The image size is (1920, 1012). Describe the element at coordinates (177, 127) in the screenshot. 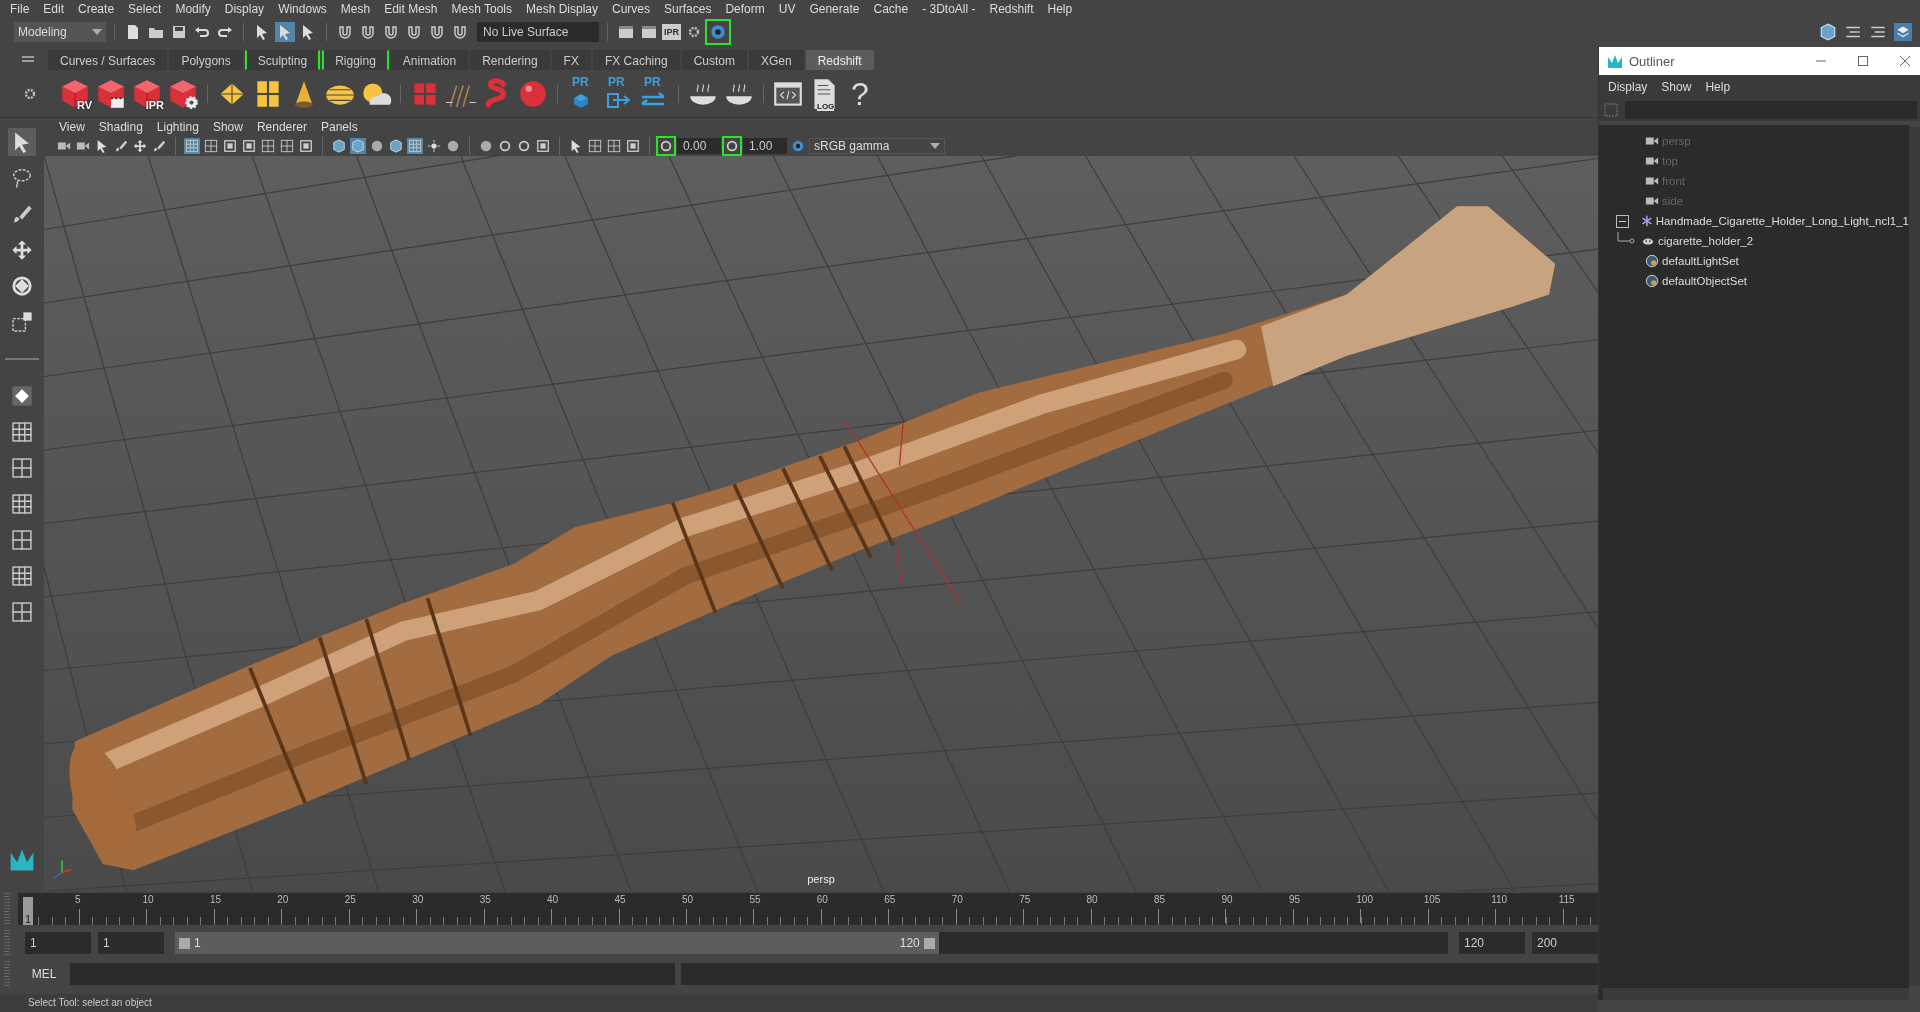

I see `panel-menu-item: Lighting` at that location.